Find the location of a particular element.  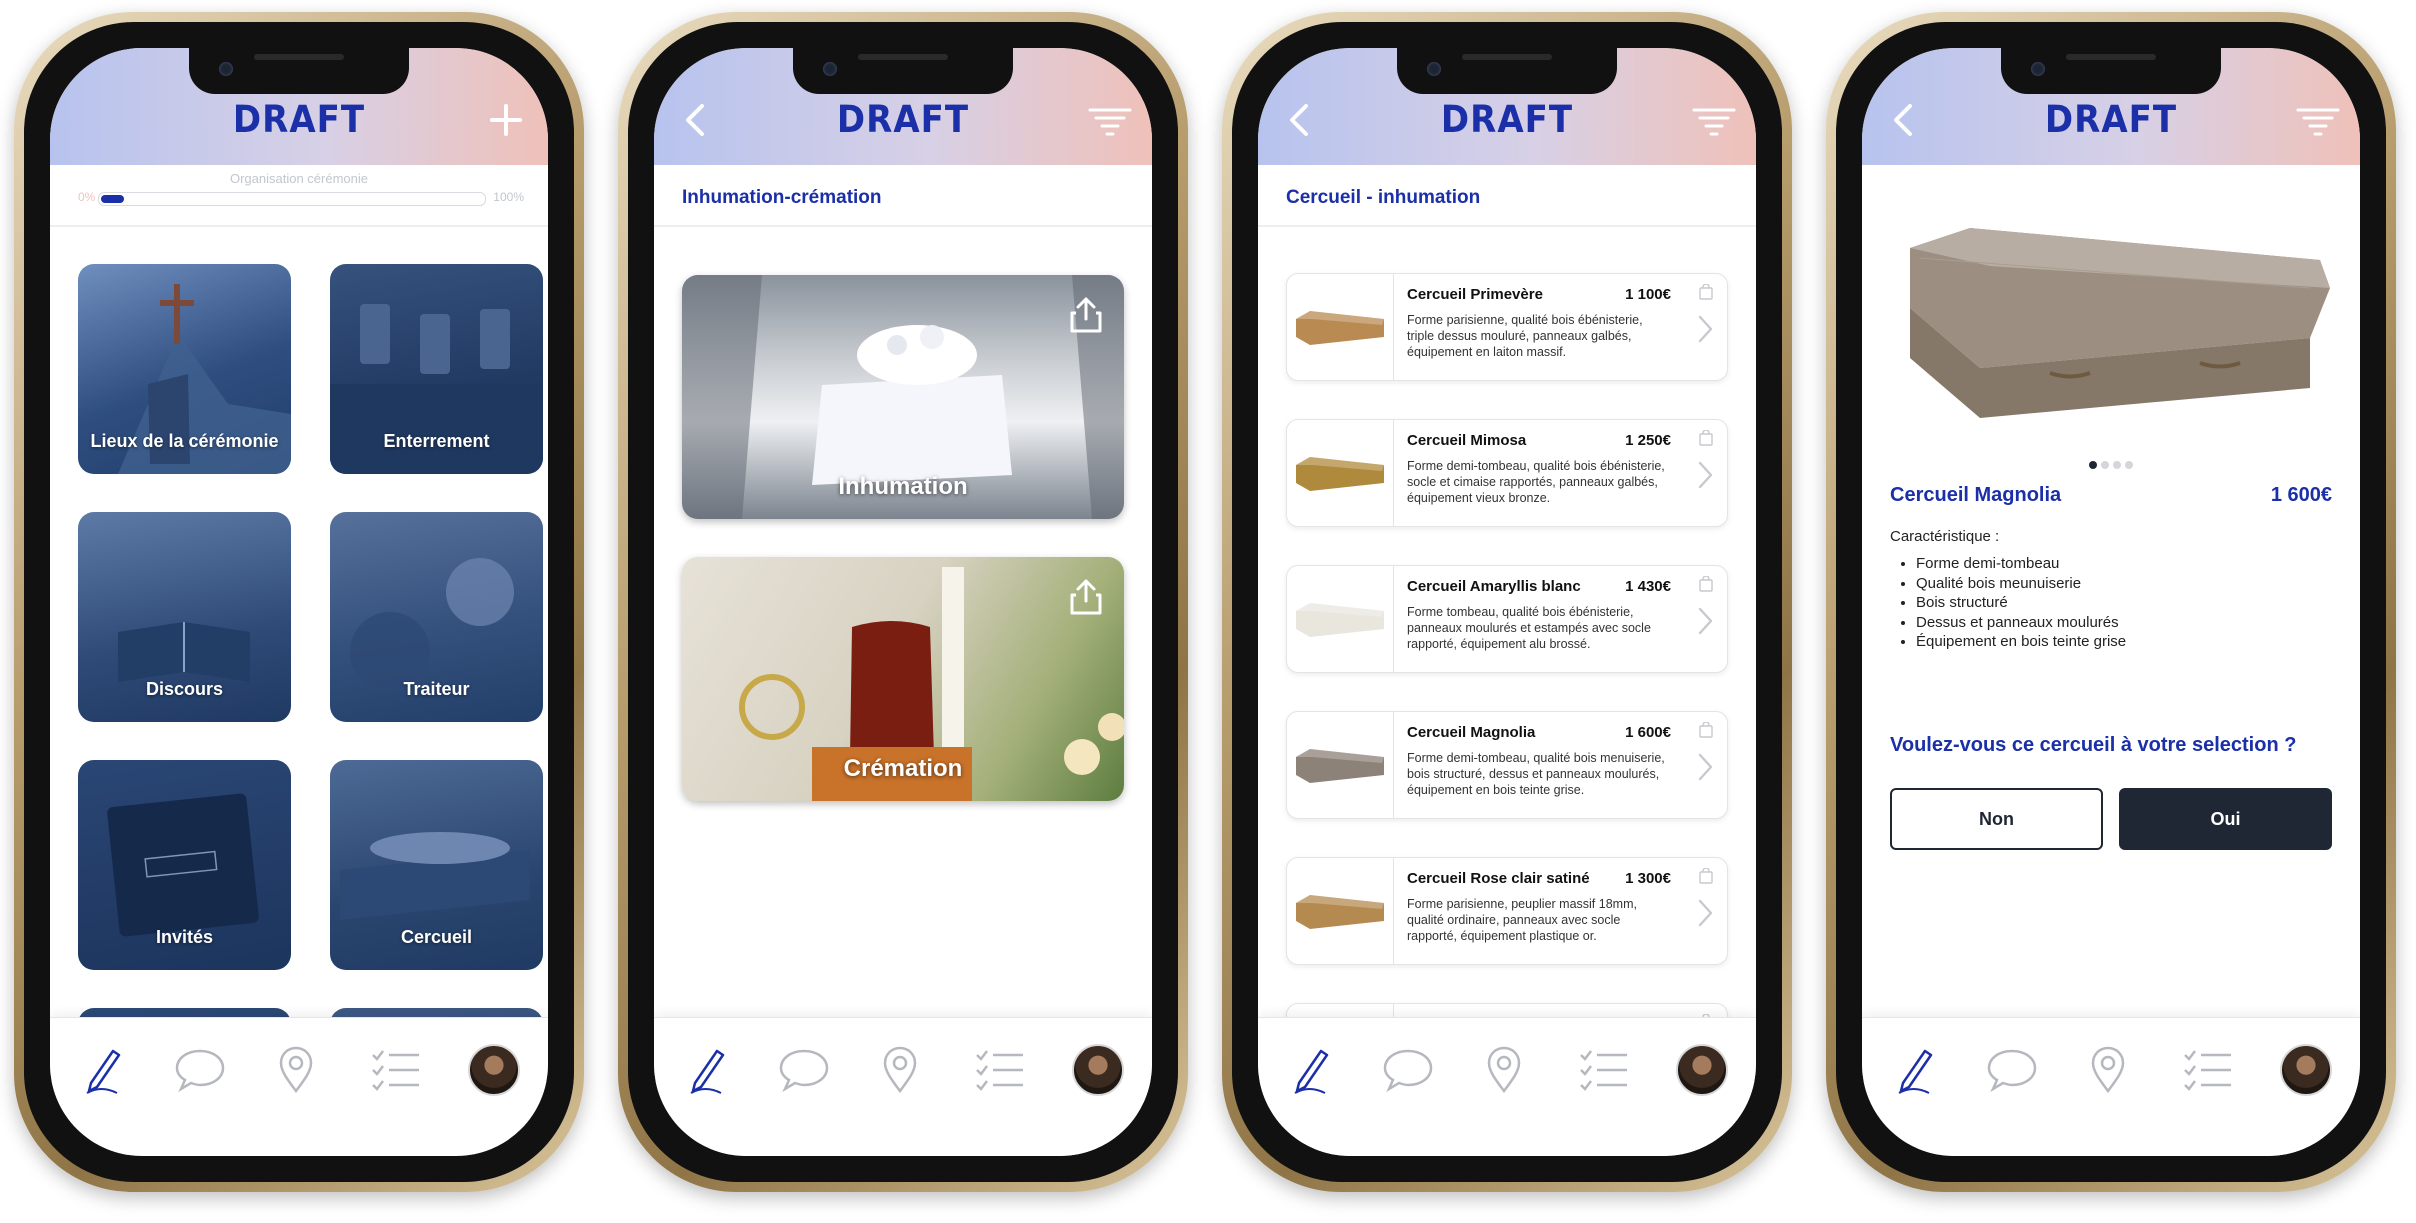

tile-traiteur: Traiteur is located at coordinates (436, 617).